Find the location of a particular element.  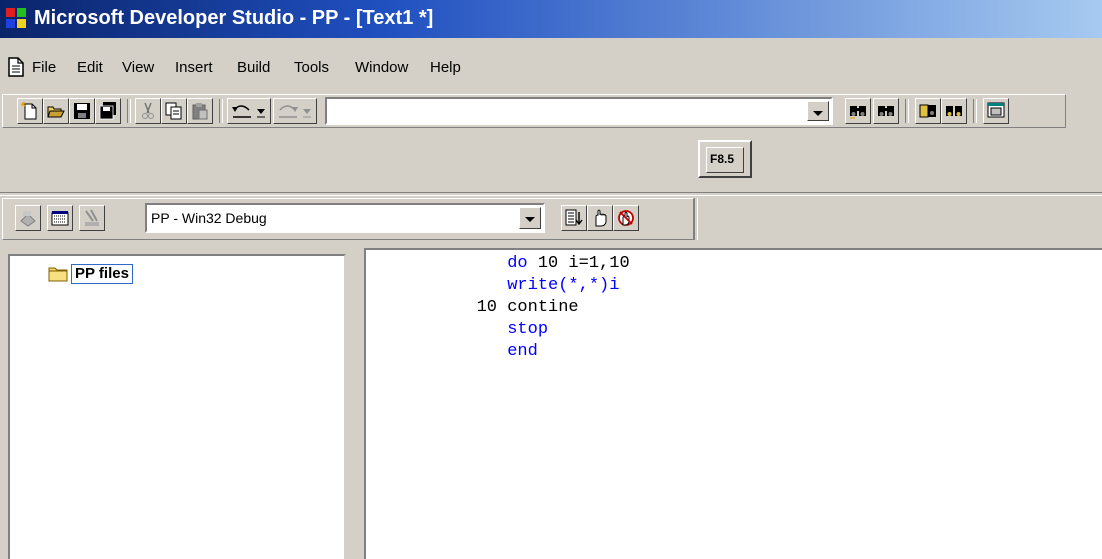

compile-icon is located at coordinates (28, 219).